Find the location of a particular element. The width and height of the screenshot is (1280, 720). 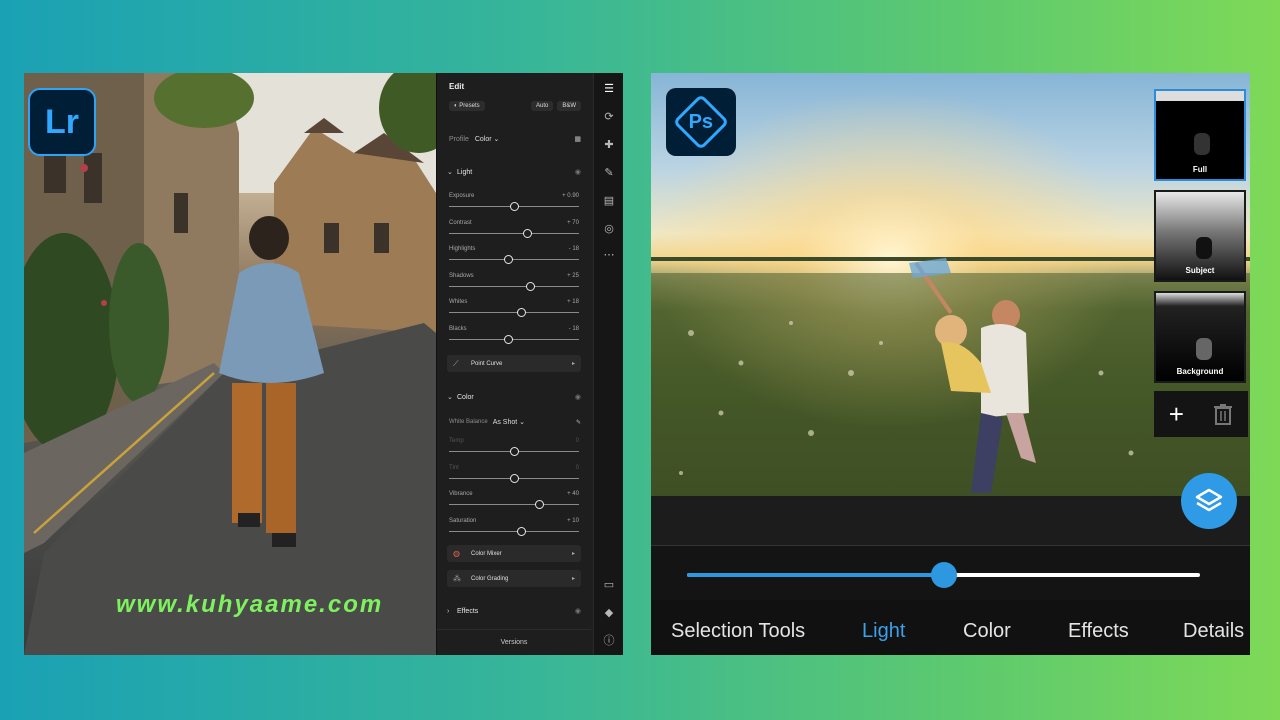

versions-label: Versions is located at coordinates (514, 642).